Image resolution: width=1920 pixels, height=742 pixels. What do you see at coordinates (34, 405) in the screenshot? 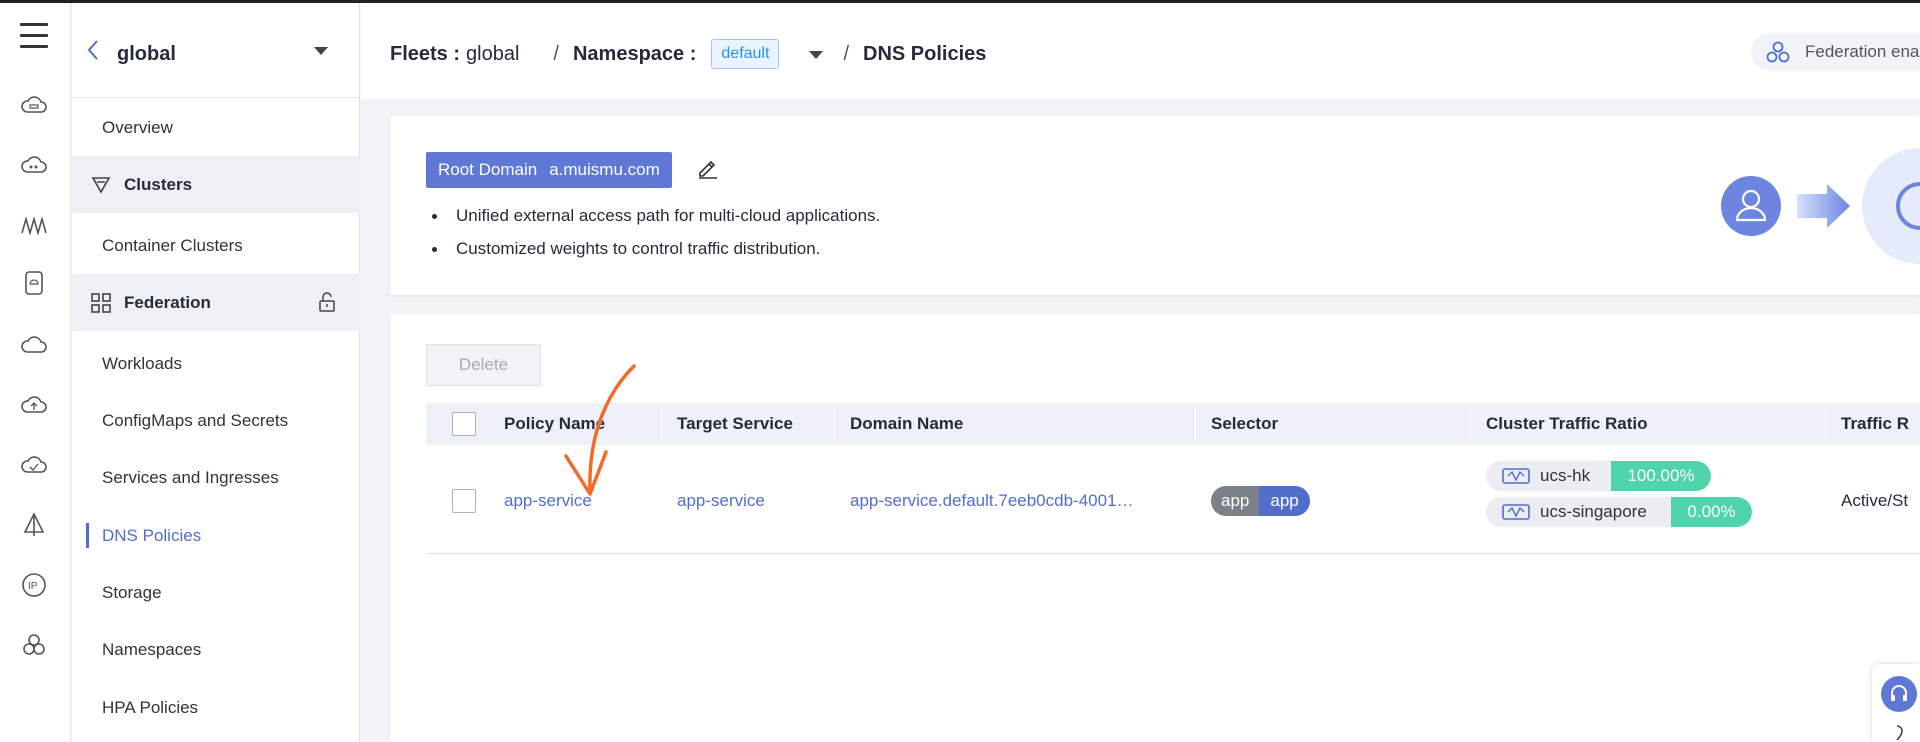
I see `cloud-upload-icon` at bounding box center [34, 405].